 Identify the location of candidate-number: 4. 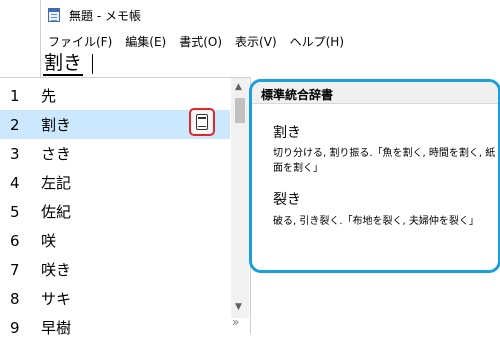
(15, 182).